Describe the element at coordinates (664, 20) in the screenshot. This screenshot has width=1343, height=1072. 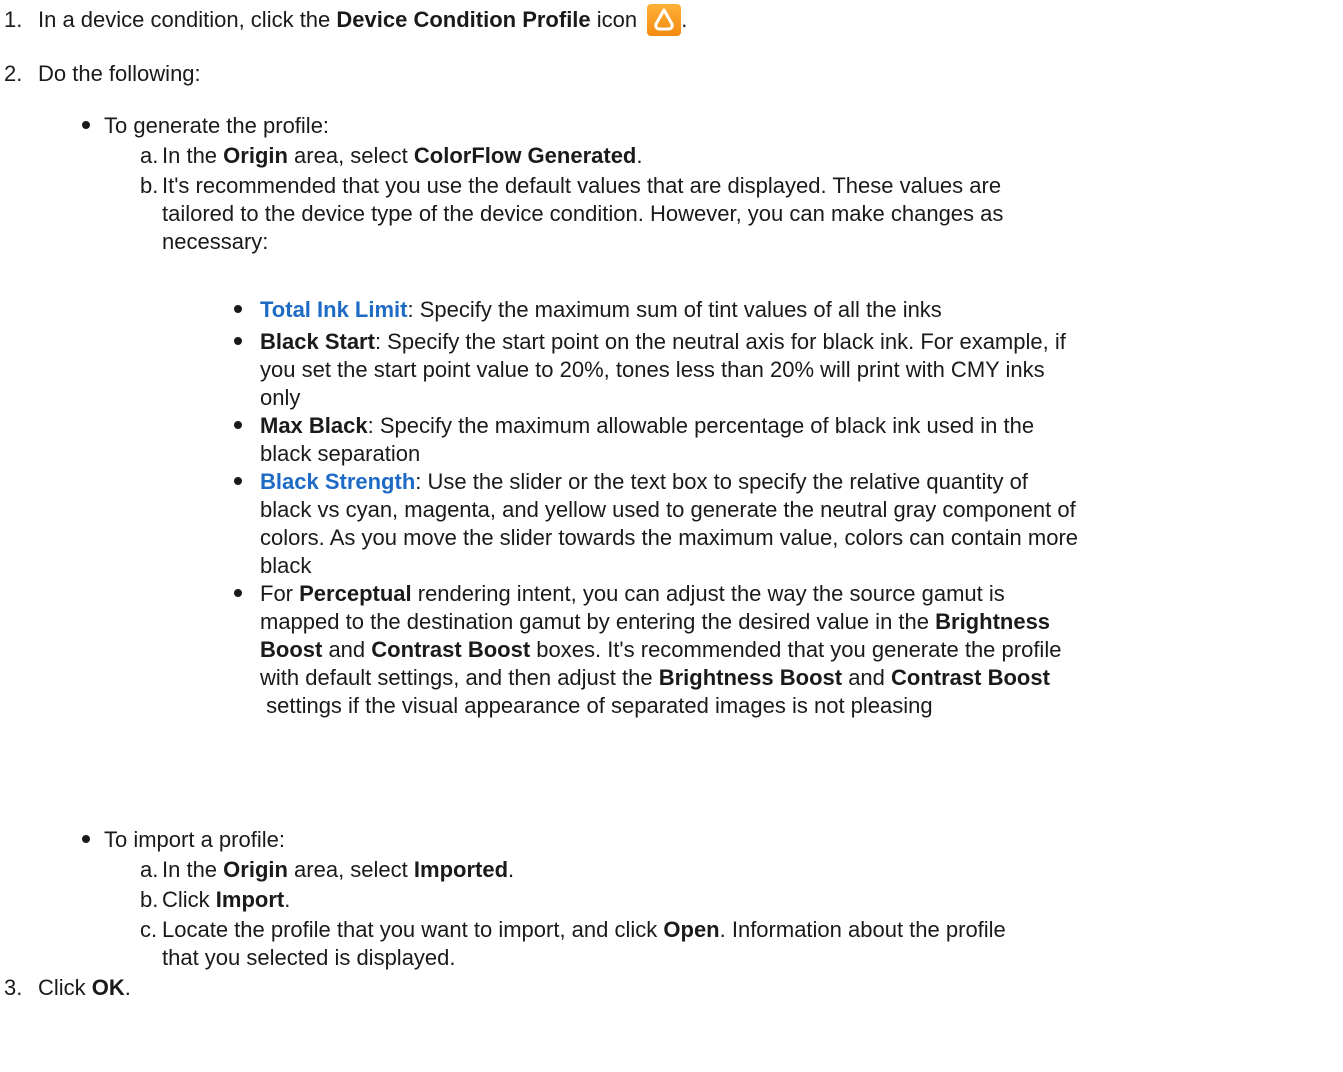
I see `device-condition-profile-icon` at that location.